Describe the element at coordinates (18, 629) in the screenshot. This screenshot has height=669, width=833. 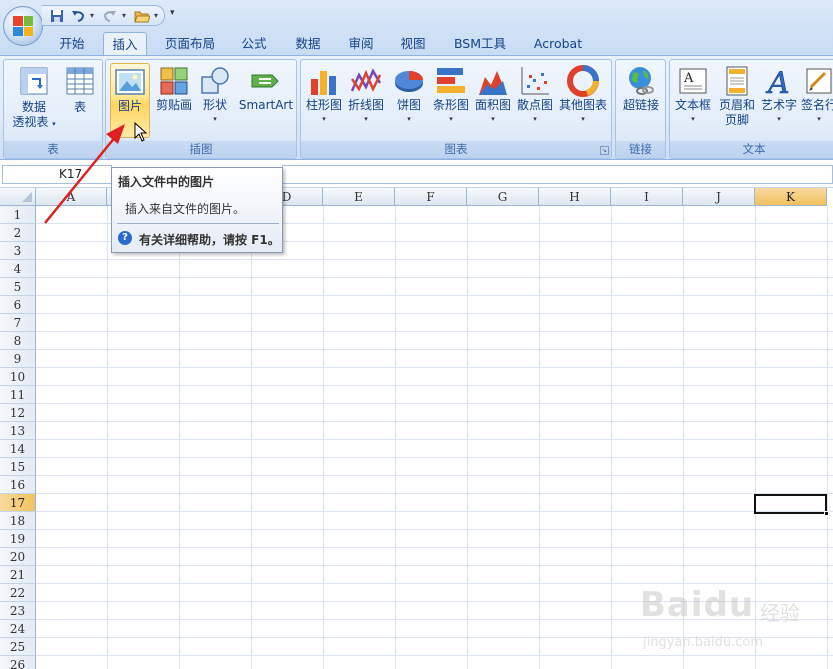
I see `row-header-24: 24` at that location.